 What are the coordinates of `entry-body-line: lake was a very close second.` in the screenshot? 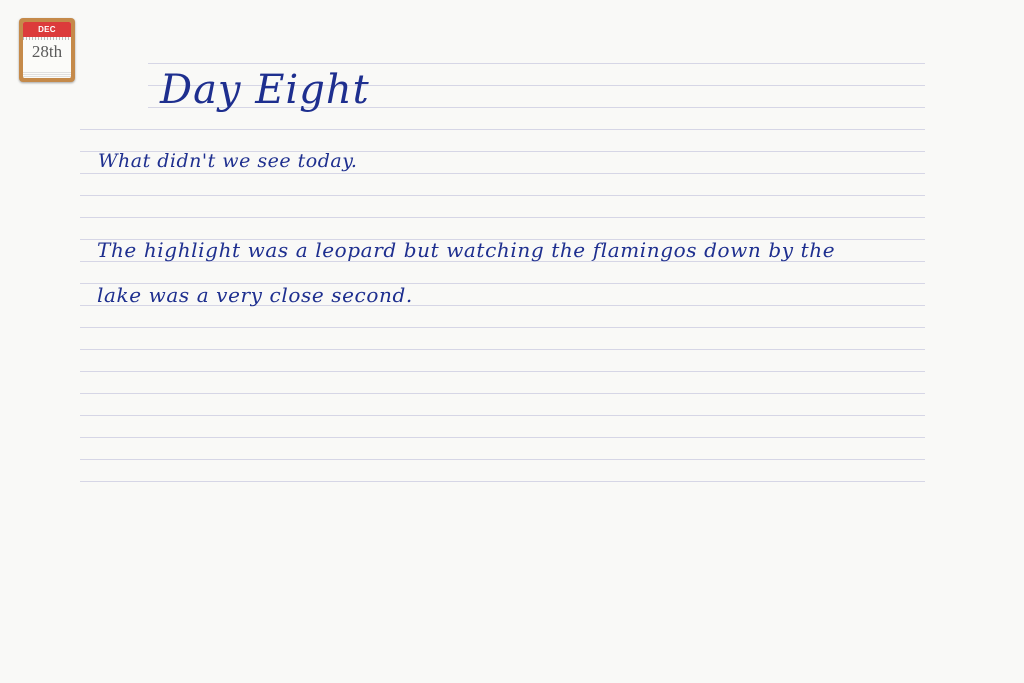 It's located at (255, 295).